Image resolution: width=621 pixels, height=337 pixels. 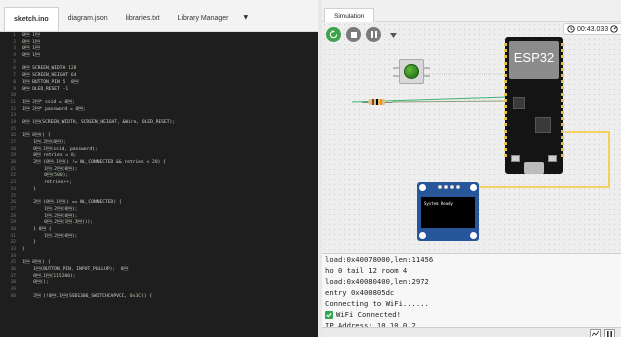 What do you see at coordinates (48, 102) in the screenshot?
I see `code-text: 1 2* ssid = 0;` at bounding box center [48, 102].